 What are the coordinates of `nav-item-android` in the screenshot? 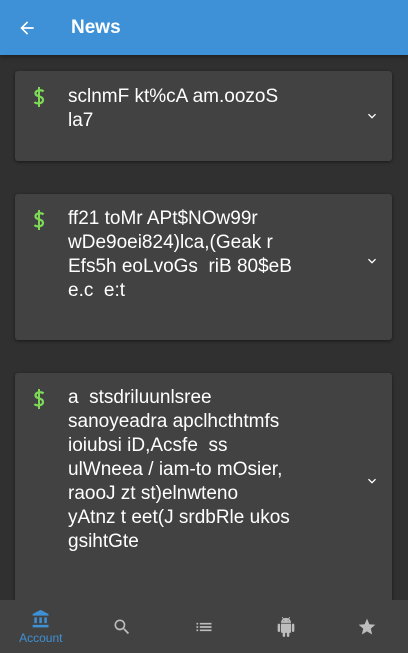 It's located at (286, 626).